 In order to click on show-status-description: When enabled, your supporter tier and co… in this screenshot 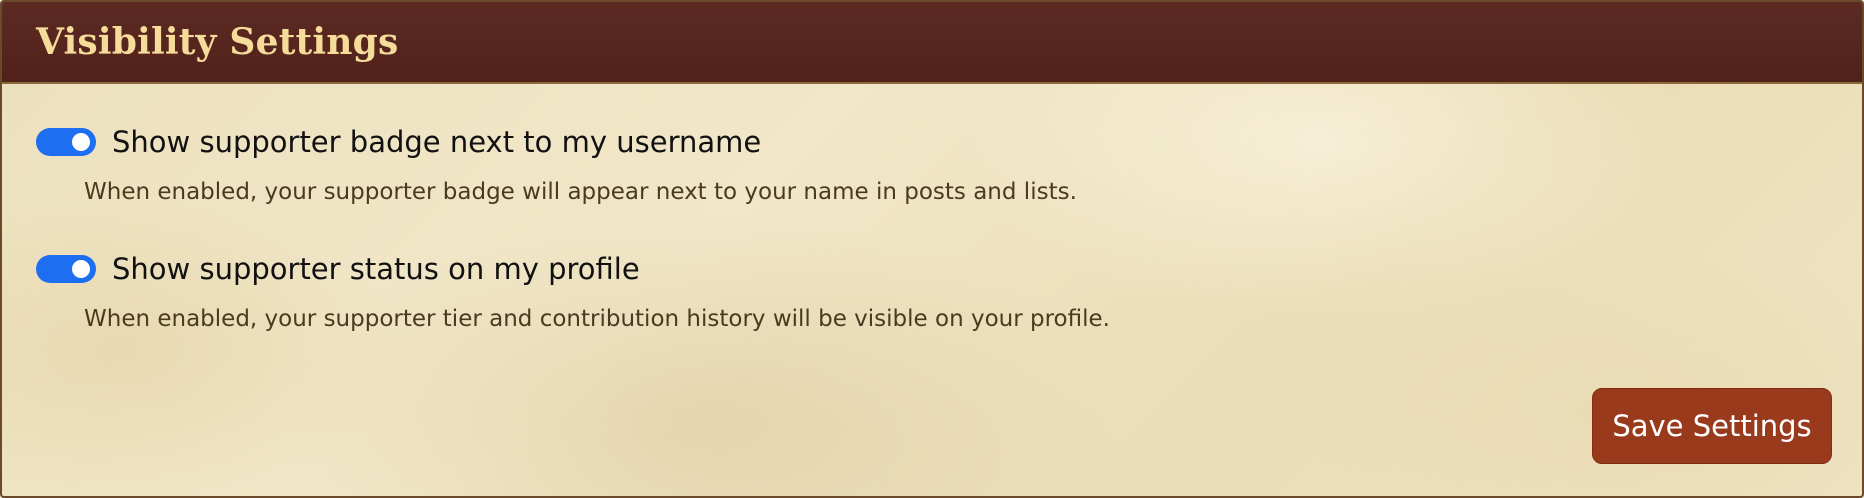, I will do `click(597, 319)`.